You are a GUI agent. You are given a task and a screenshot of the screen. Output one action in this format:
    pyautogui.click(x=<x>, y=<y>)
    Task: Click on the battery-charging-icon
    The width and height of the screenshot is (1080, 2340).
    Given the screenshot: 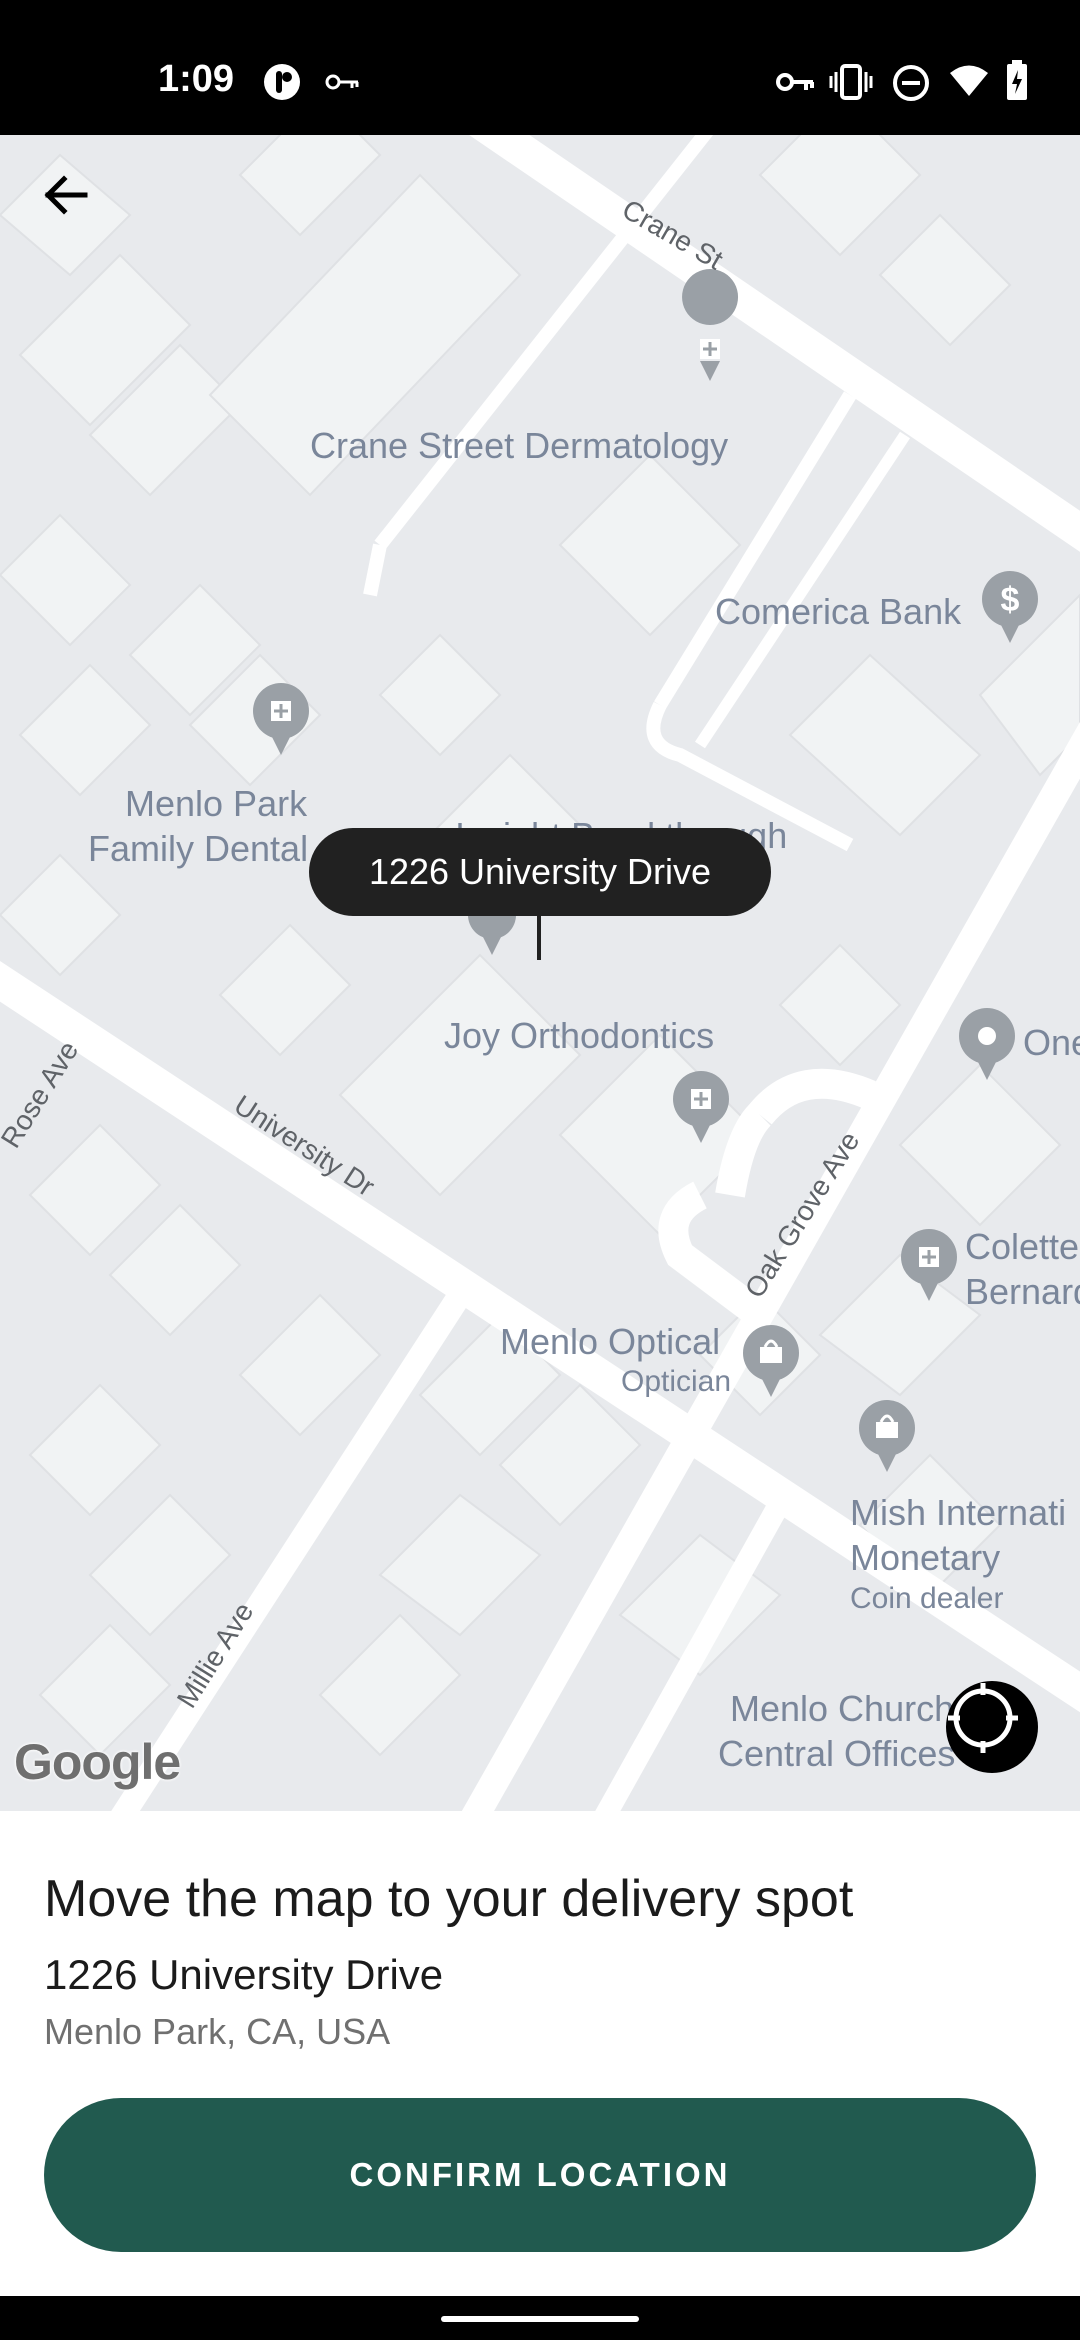 What is the action you would take?
    pyautogui.click(x=1017, y=80)
    